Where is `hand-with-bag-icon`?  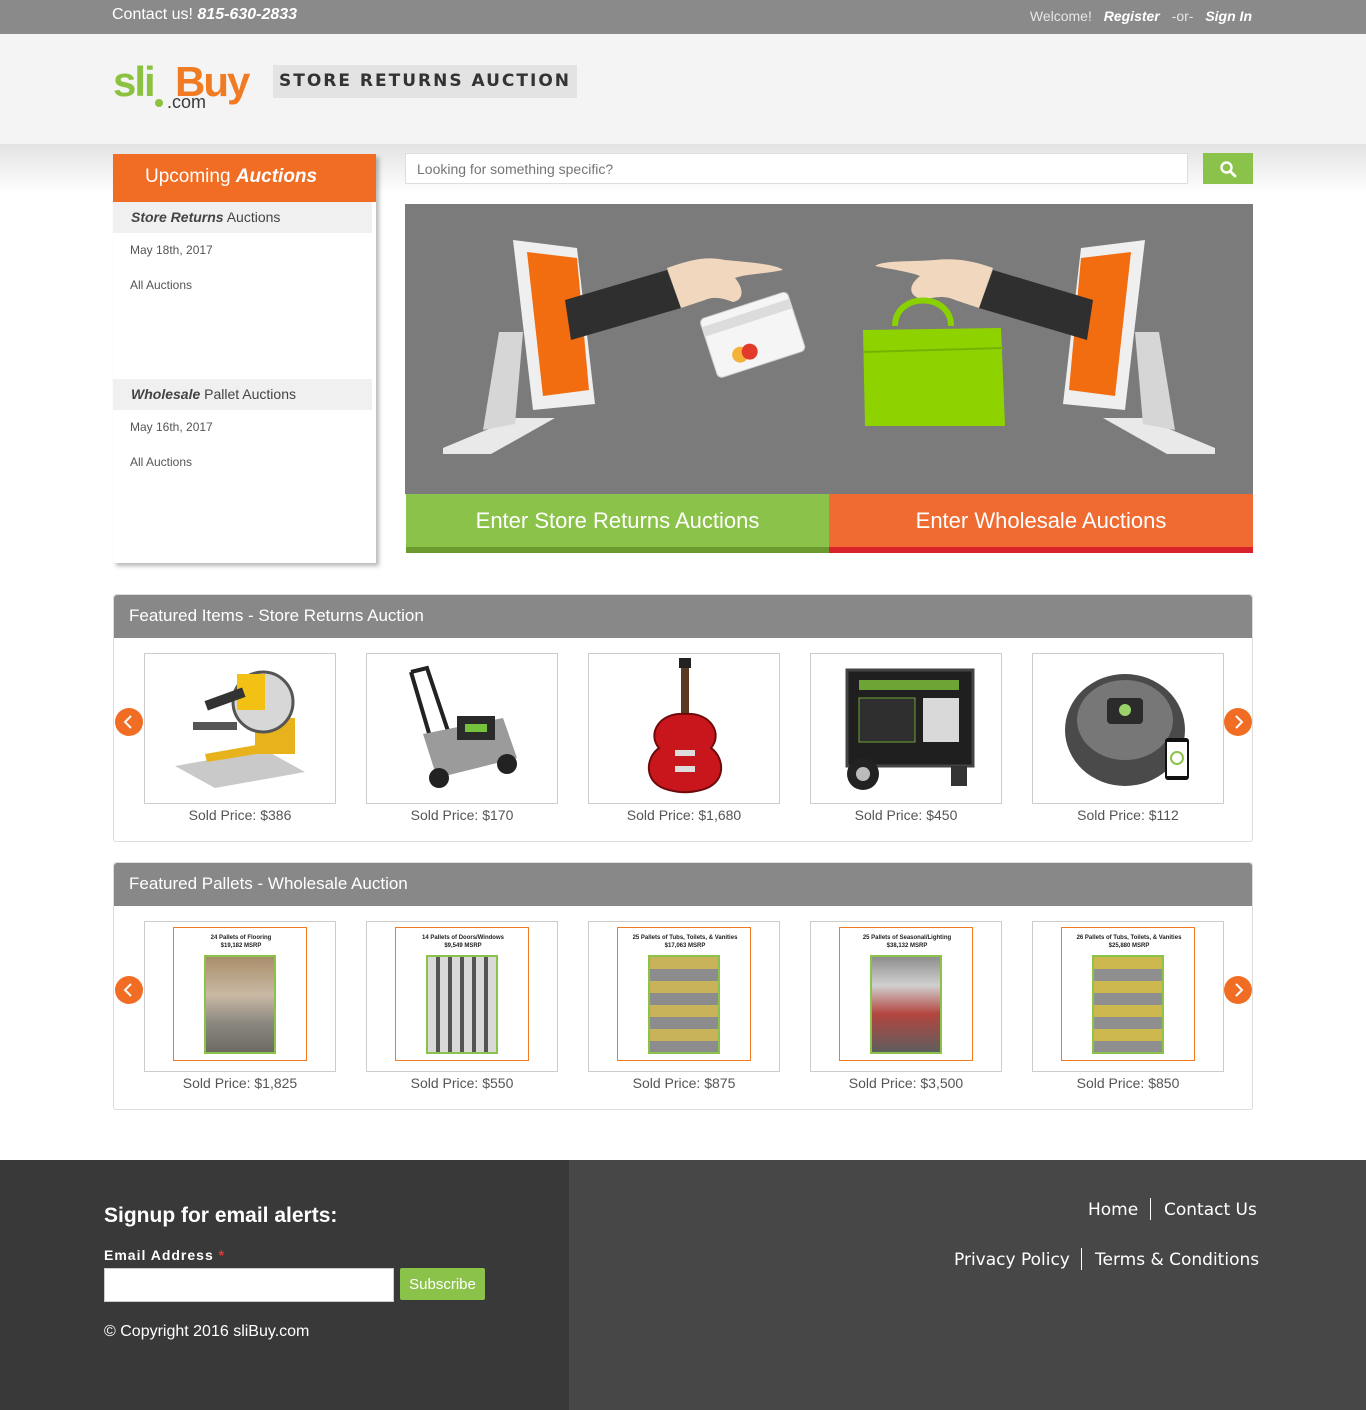 hand-with-bag-icon is located at coordinates (977, 342).